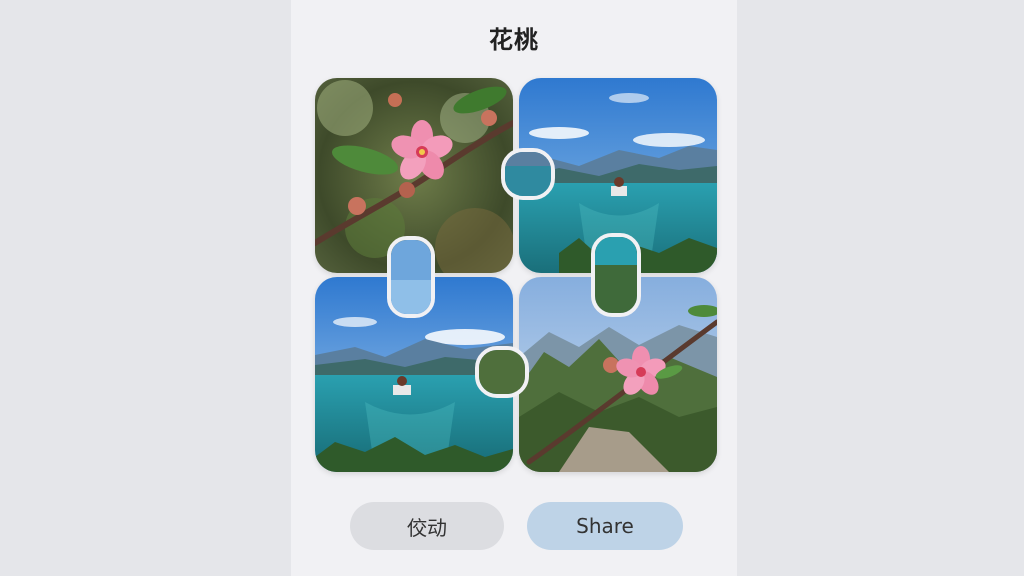  What do you see at coordinates (427, 526) in the screenshot?
I see `left-action-button: 佼动` at bounding box center [427, 526].